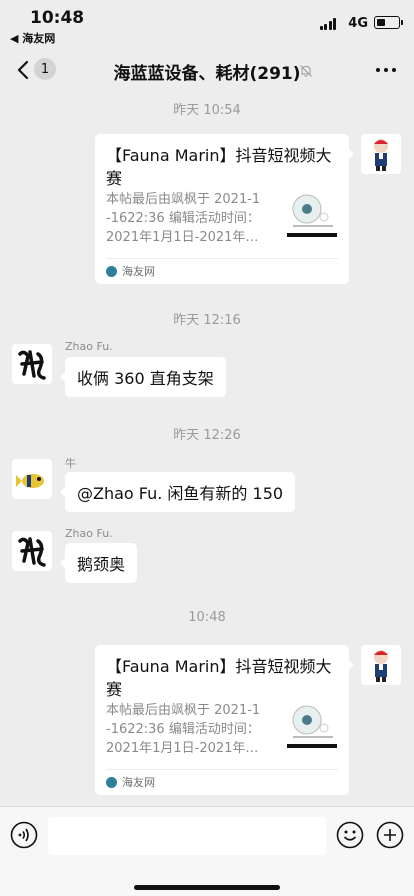 Image resolution: width=414 pixels, height=896 pixels. Describe the element at coordinates (350, 835) in the screenshot. I see `emoji-icon` at that location.